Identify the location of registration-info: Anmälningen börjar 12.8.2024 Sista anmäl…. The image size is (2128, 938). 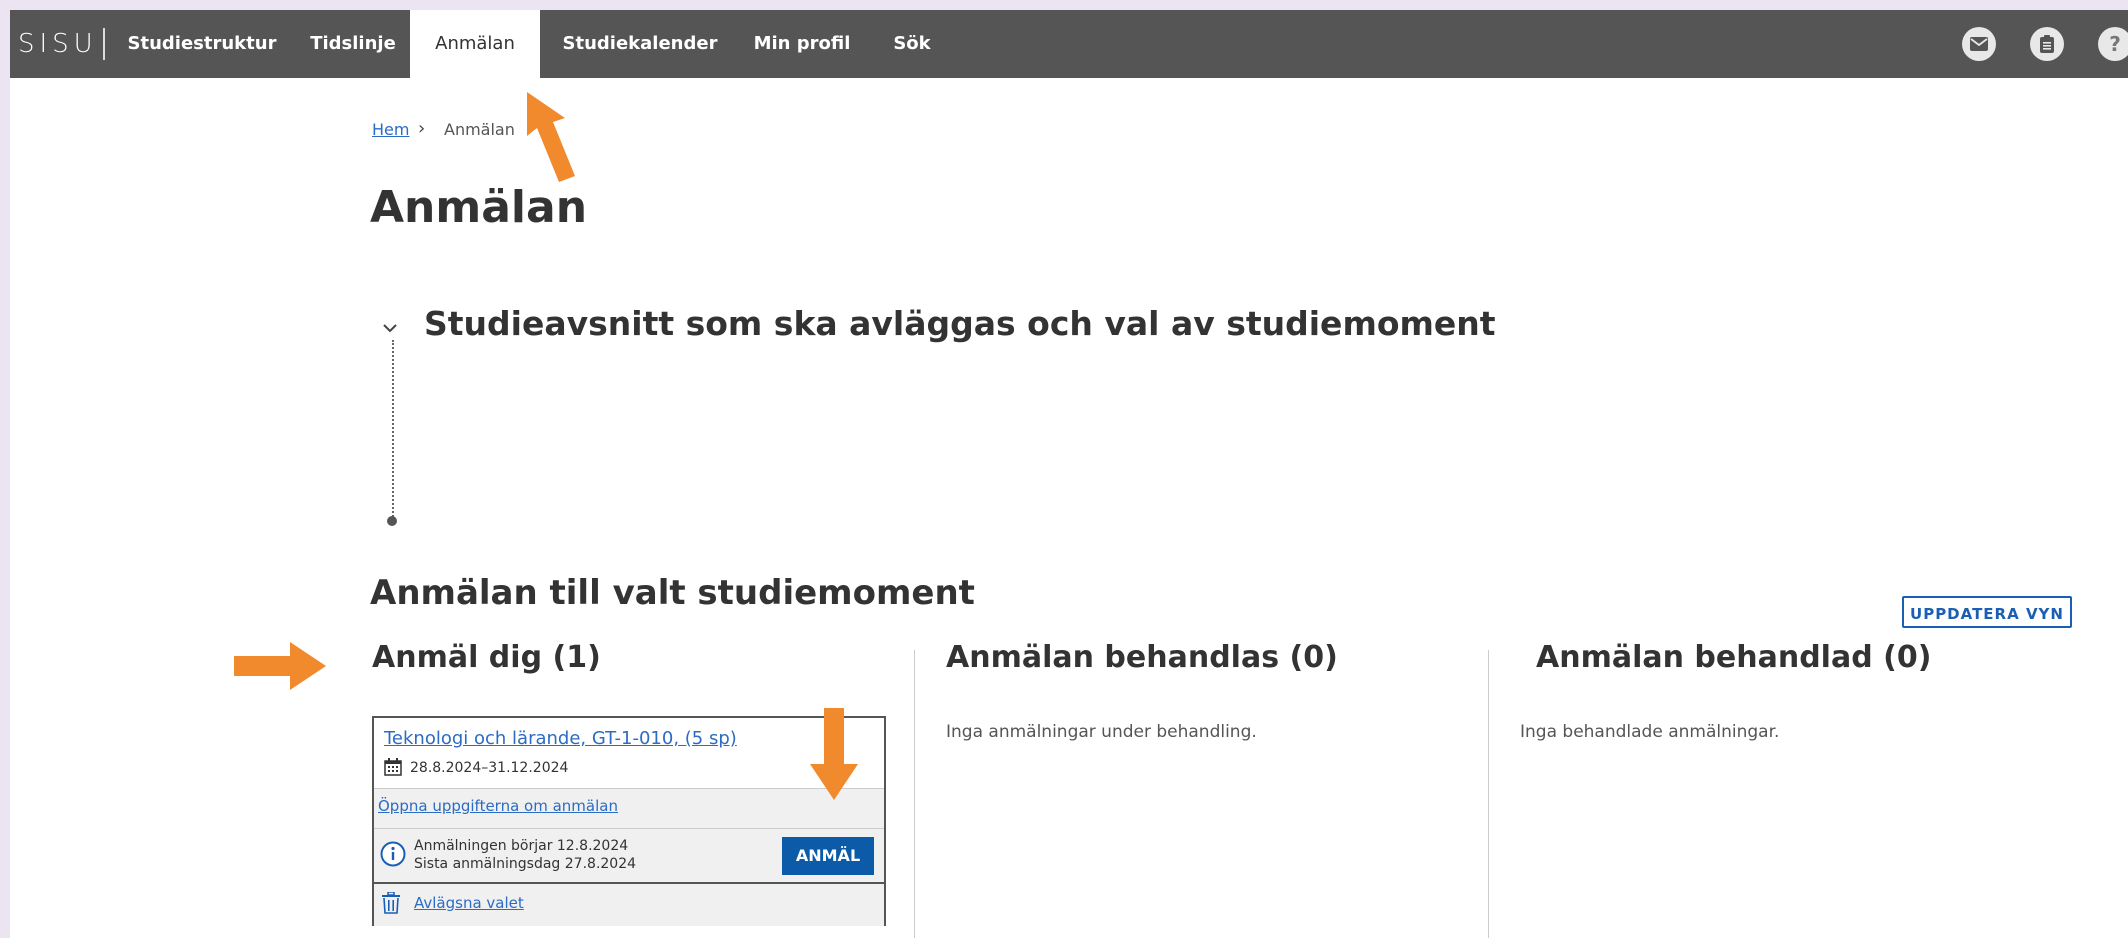
(525, 855).